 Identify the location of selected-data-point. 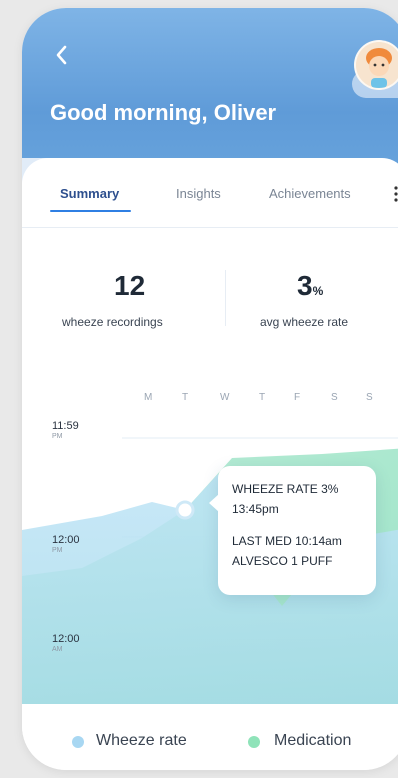
(185, 510).